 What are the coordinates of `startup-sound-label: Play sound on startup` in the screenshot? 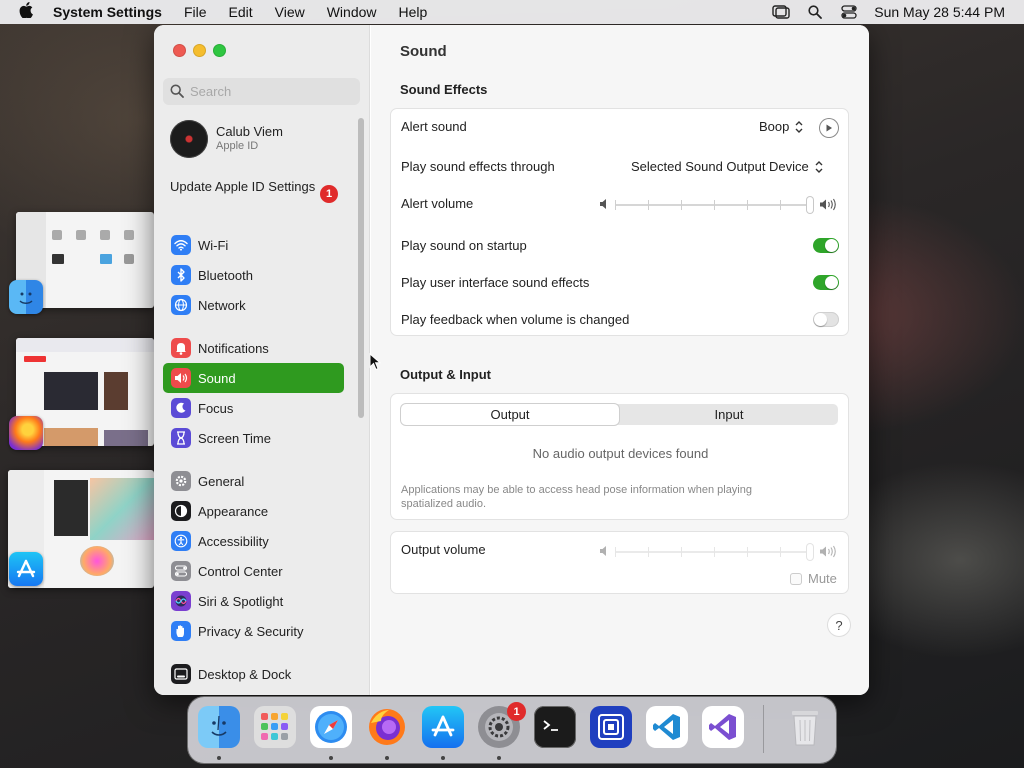 It's located at (464, 245).